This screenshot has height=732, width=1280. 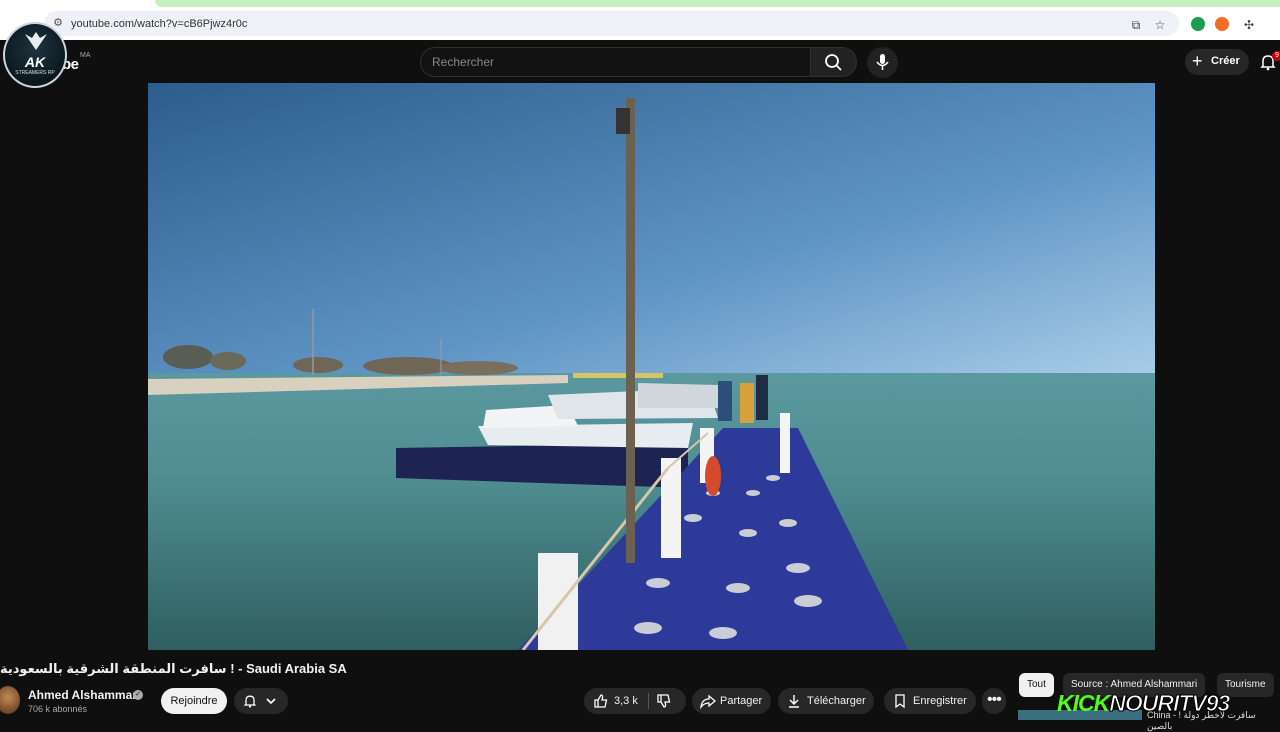 What do you see at coordinates (85, 55) in the screenshot?
I see `region-code: MA` at bounding box center [85, 55].